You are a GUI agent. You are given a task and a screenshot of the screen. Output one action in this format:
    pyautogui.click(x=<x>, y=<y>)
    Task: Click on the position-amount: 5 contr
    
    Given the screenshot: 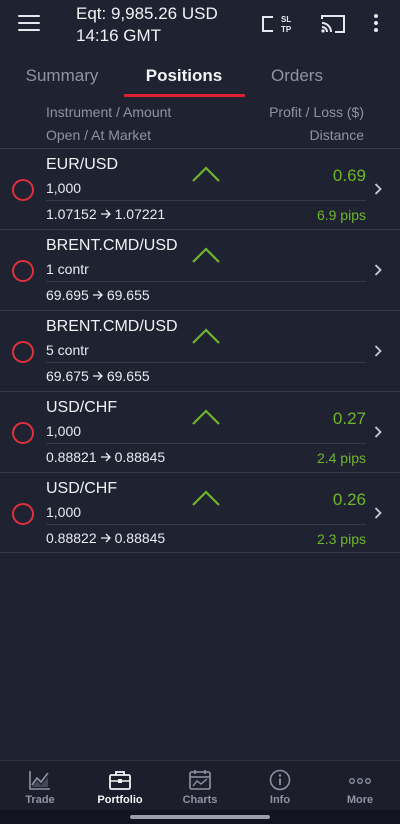 What is the action you would take?
    pyautogui.click(x=67, y=350)
    